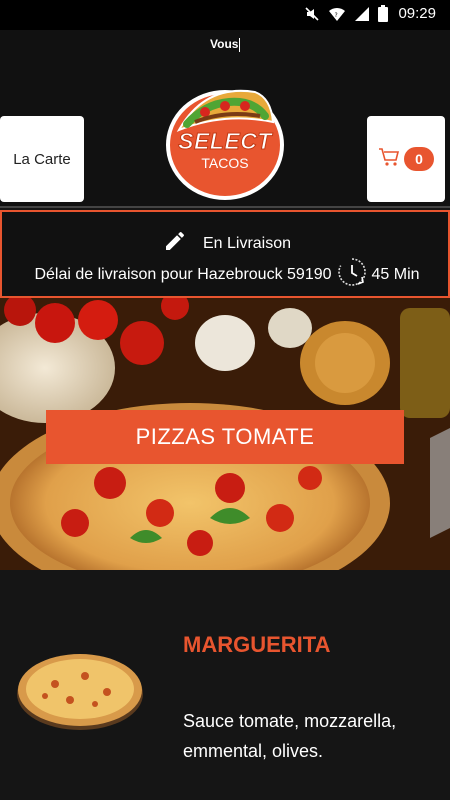 The height and width of the screenshot is (800, 450). What do you see at coordinates (224, 44) in the screenshot?
I see `user-label: Vous` at bounding box center [224, 44].